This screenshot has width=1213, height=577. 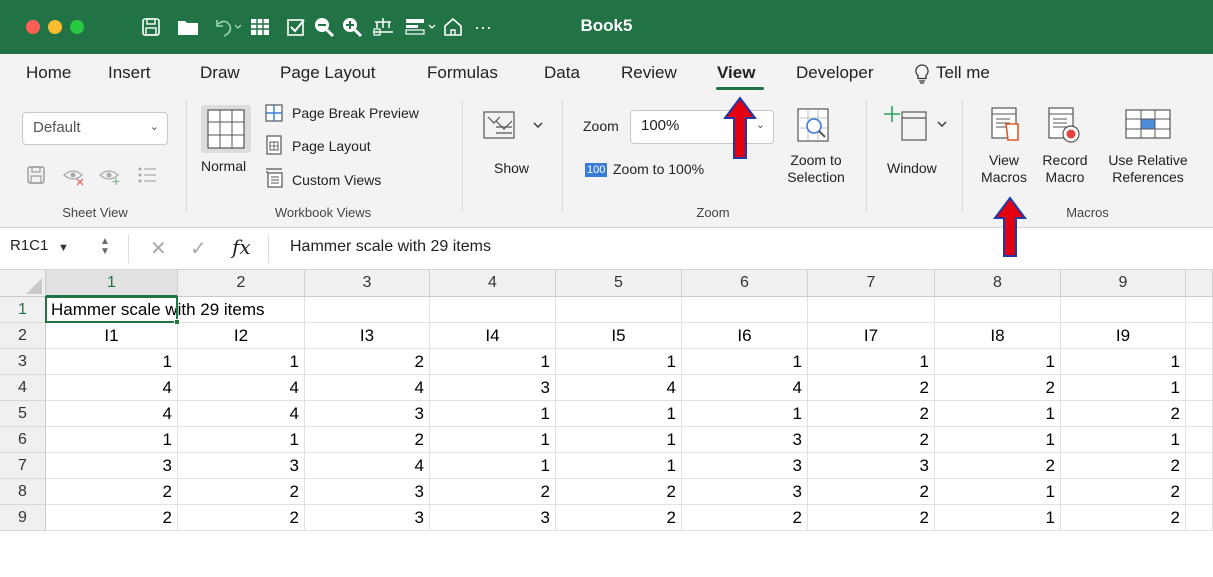 I want to click on show-label: Show, so click(x=511, y=168).